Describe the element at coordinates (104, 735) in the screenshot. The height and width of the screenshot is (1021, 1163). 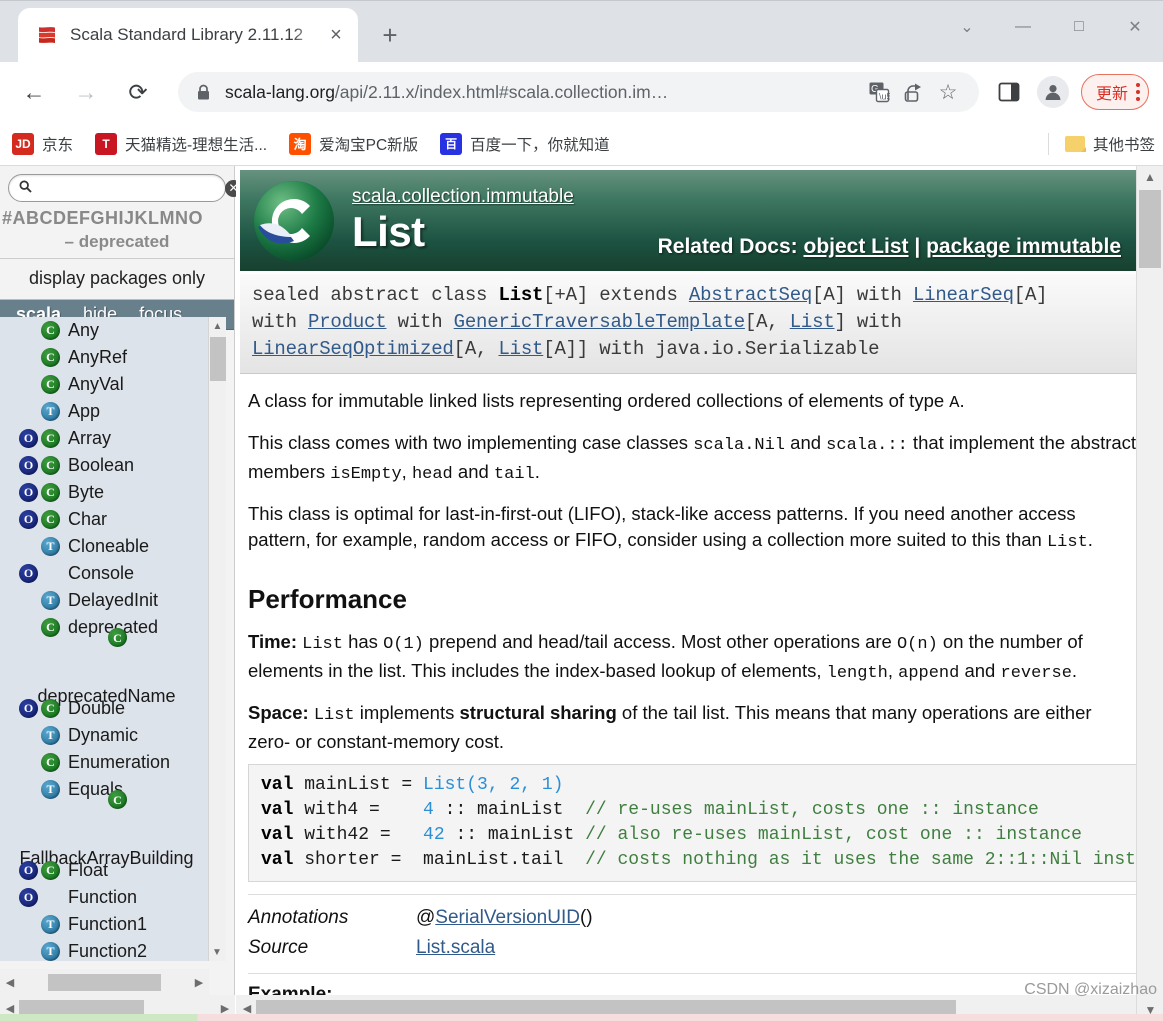
I see `sidebar-entity-dynamic: T Dynamic` at that location.